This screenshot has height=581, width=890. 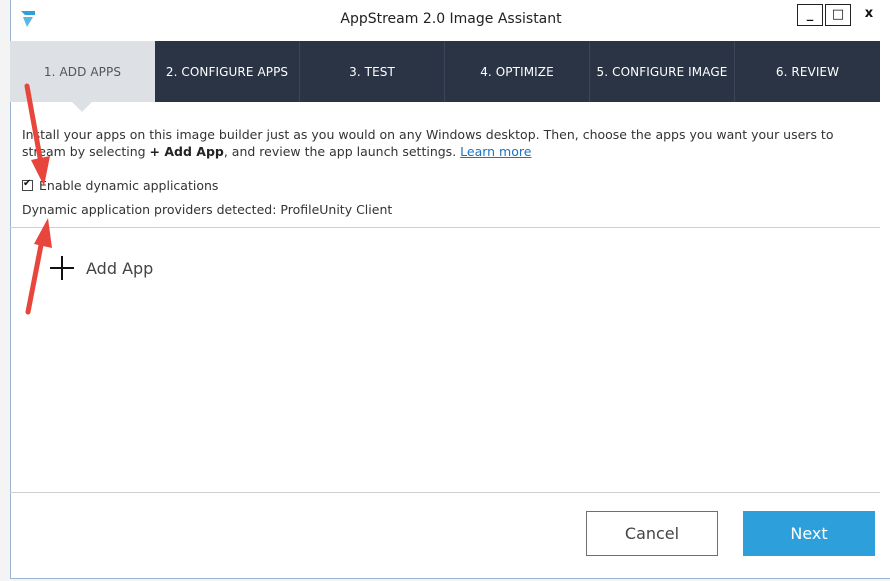 What do you see at coordinates (227, 71) in the screenshot?
I see `tab-configure-apps: 2. CONFIGURE APPS` at bounding box center [227, 71].